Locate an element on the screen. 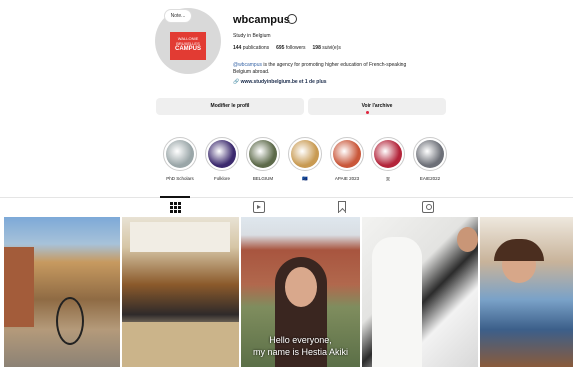 The height and width of the screenshot is (367, 573). highlight-label: PhD Scholars is located at coordinates (180, 178).